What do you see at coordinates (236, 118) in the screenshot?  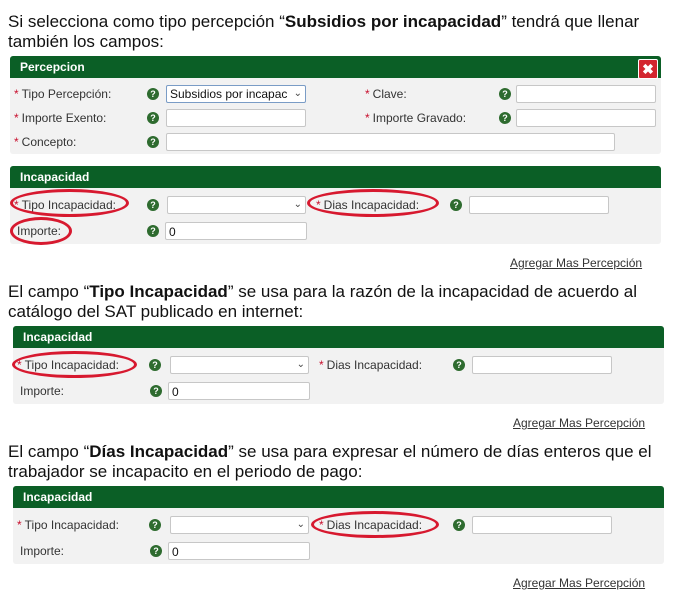 I see `importe-exento-input` at bounding box center [236, 118].